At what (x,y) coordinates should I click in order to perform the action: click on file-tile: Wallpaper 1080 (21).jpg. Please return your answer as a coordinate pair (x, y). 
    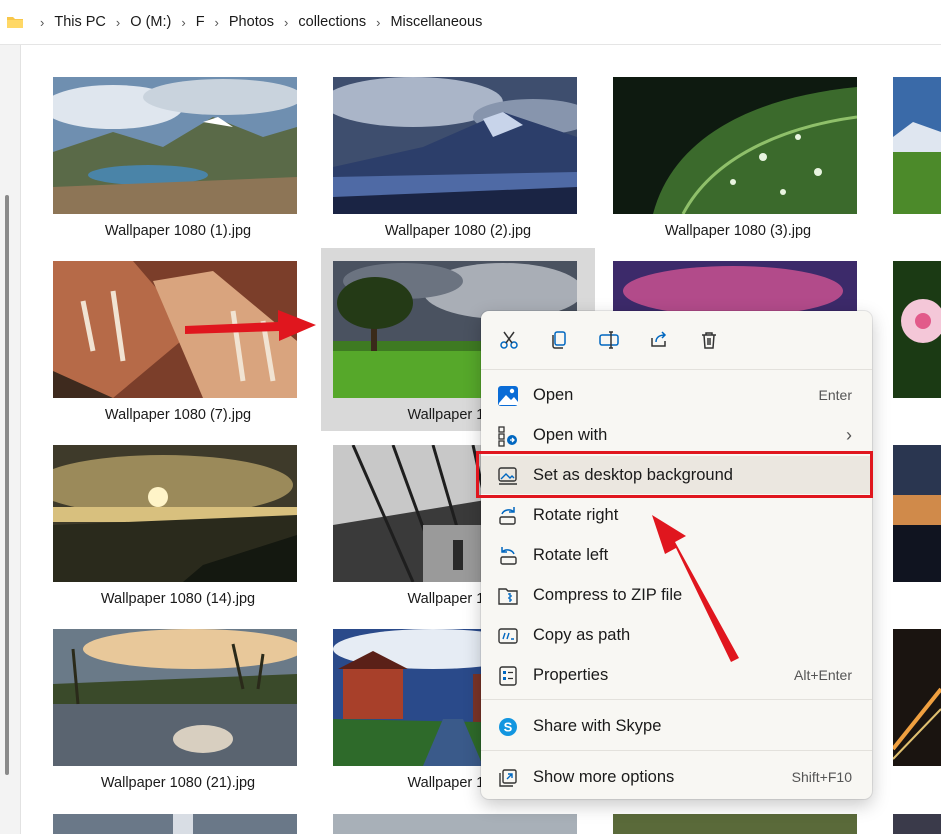
    Looking at the image, I should click on (178, 714).